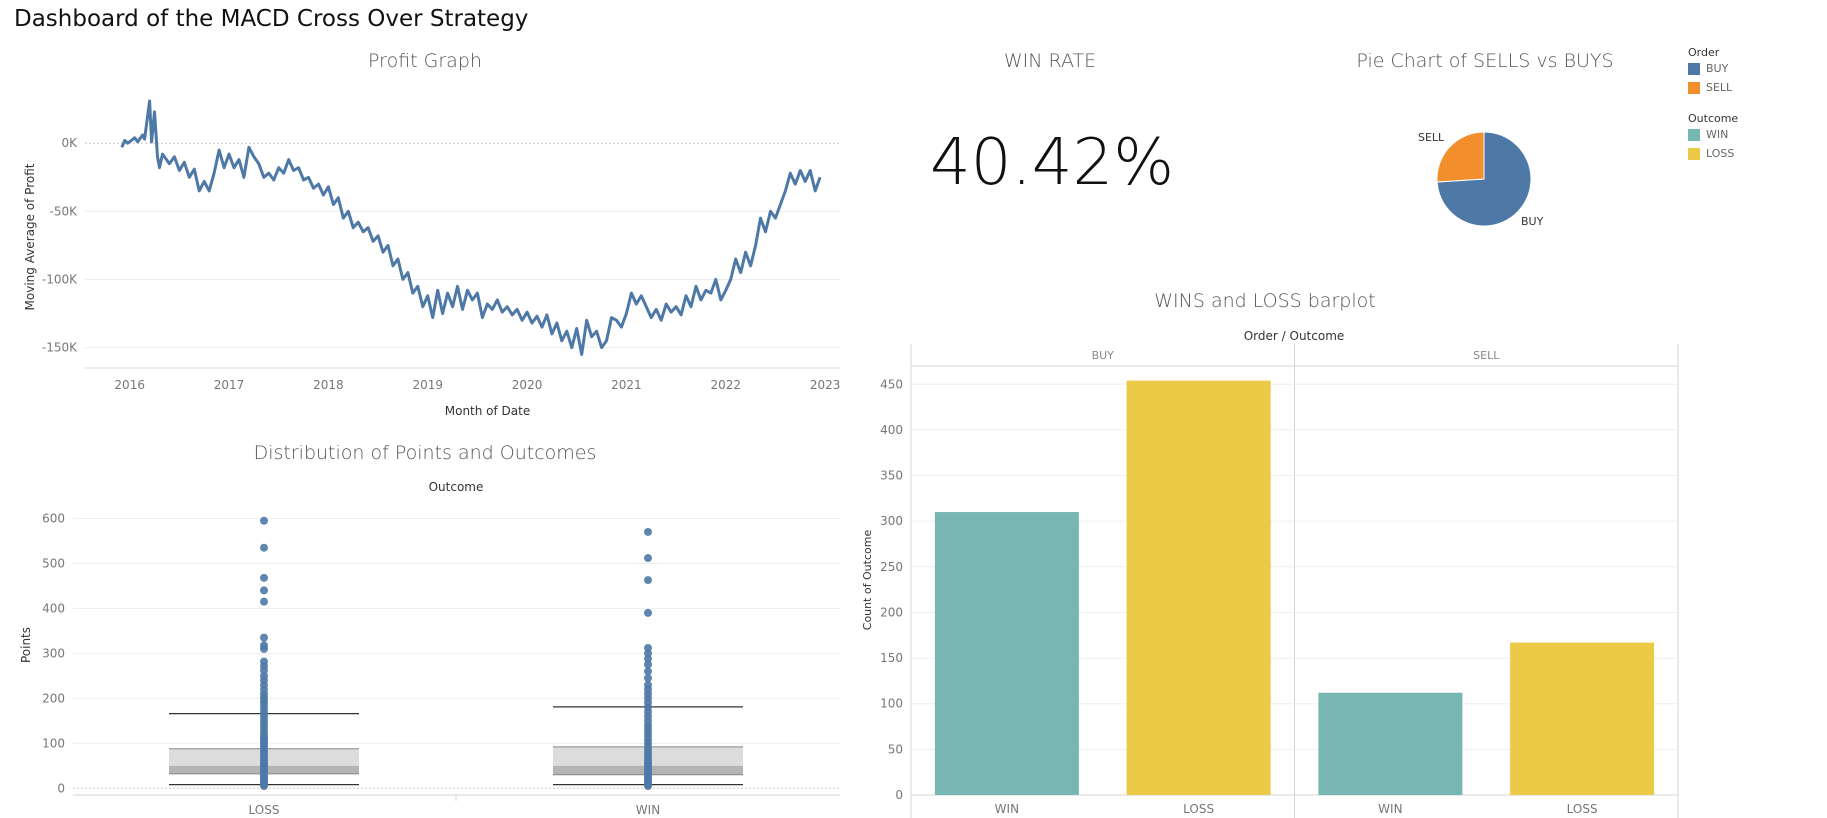 The image size is (1827, 818). I want to click on pie-label-sell: SELL, so click(1431, 137).